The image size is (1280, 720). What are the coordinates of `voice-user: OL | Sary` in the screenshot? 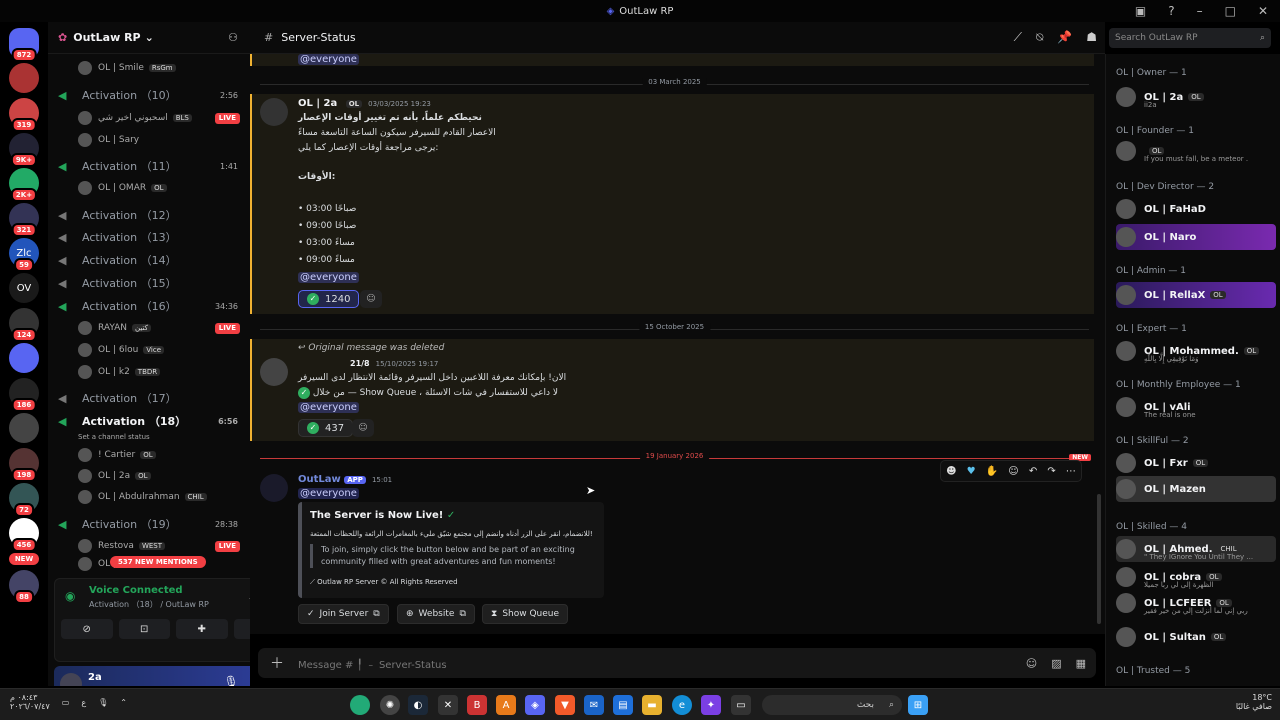 It's located at (149, 140).